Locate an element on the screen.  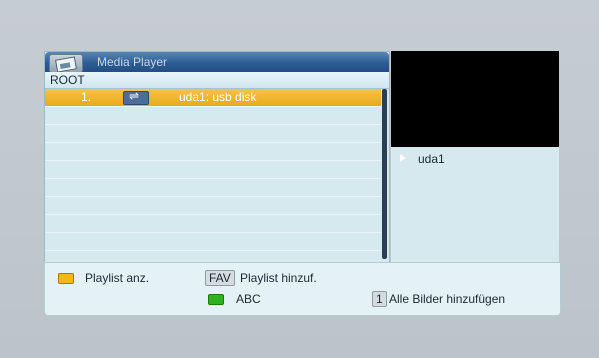
yellow-key-icon is located at coordinates (66, 278).